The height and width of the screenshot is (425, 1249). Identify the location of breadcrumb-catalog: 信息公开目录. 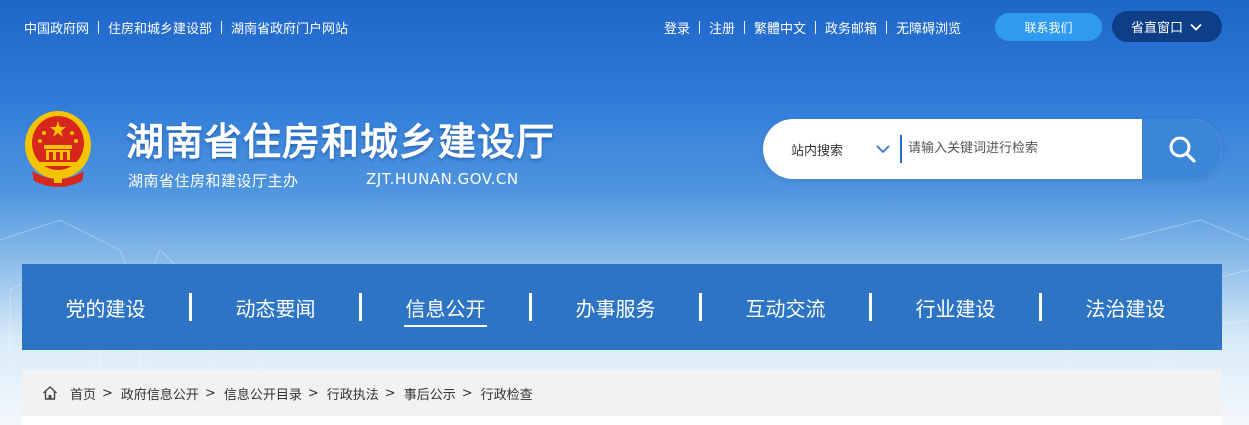
(263, 393).